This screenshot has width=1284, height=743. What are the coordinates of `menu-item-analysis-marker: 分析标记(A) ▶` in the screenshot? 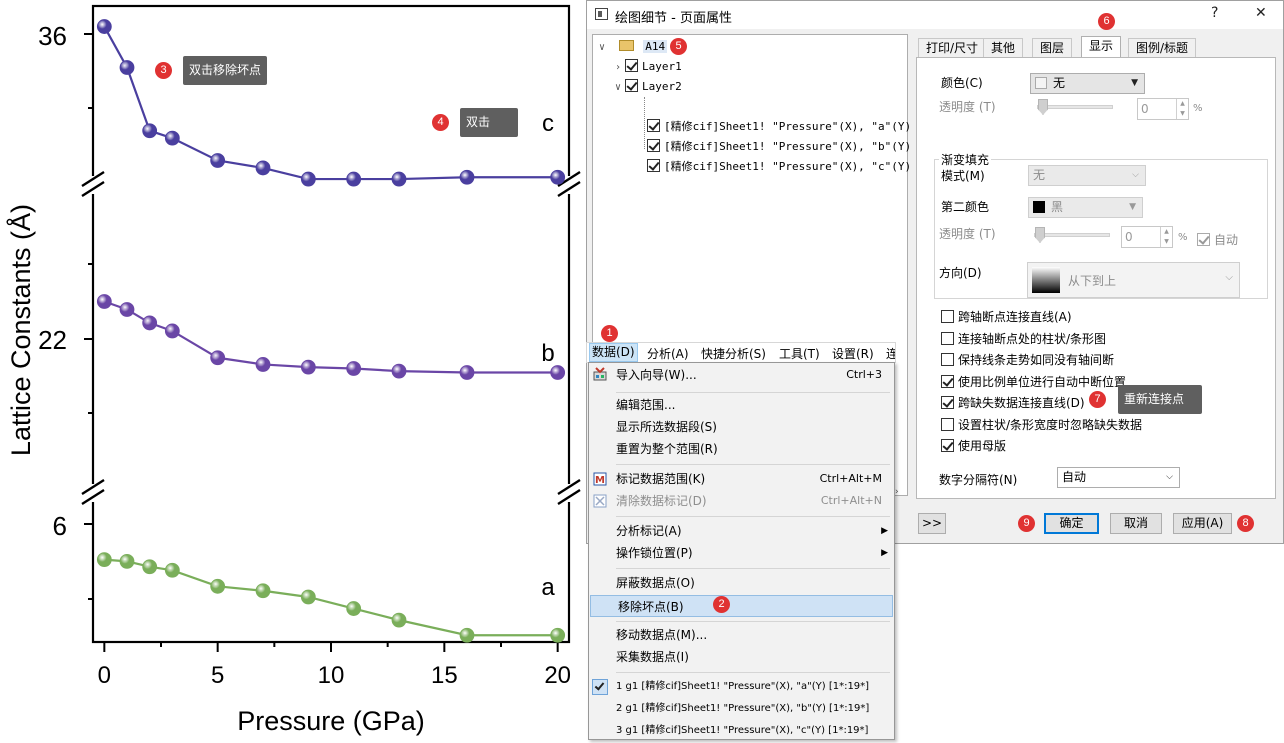 It's located at (741, 531).